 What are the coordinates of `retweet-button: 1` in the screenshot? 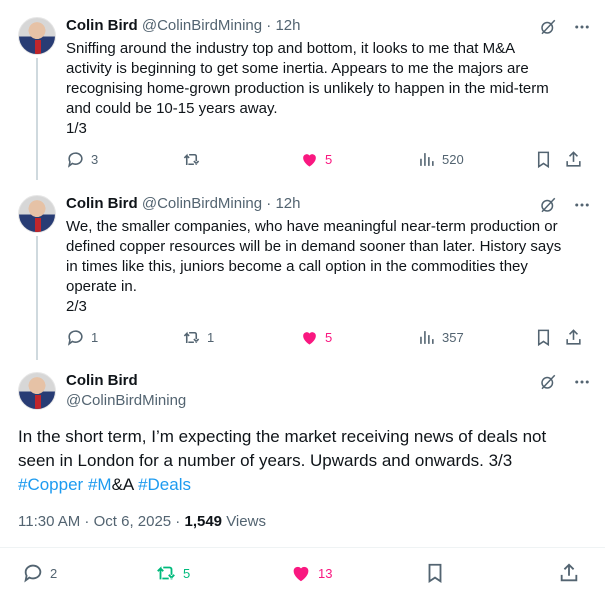 It's located at (198, 337).